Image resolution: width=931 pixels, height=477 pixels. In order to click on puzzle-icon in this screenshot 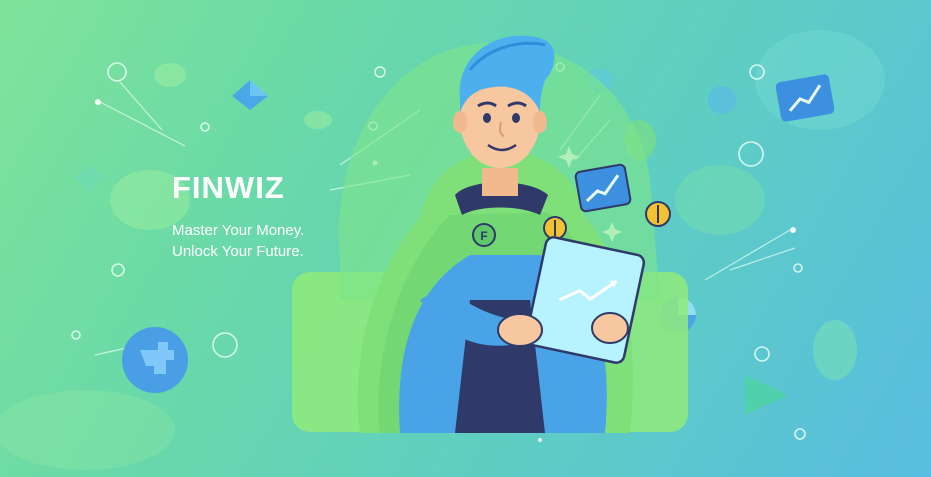, I will do `click(155, 360)`.